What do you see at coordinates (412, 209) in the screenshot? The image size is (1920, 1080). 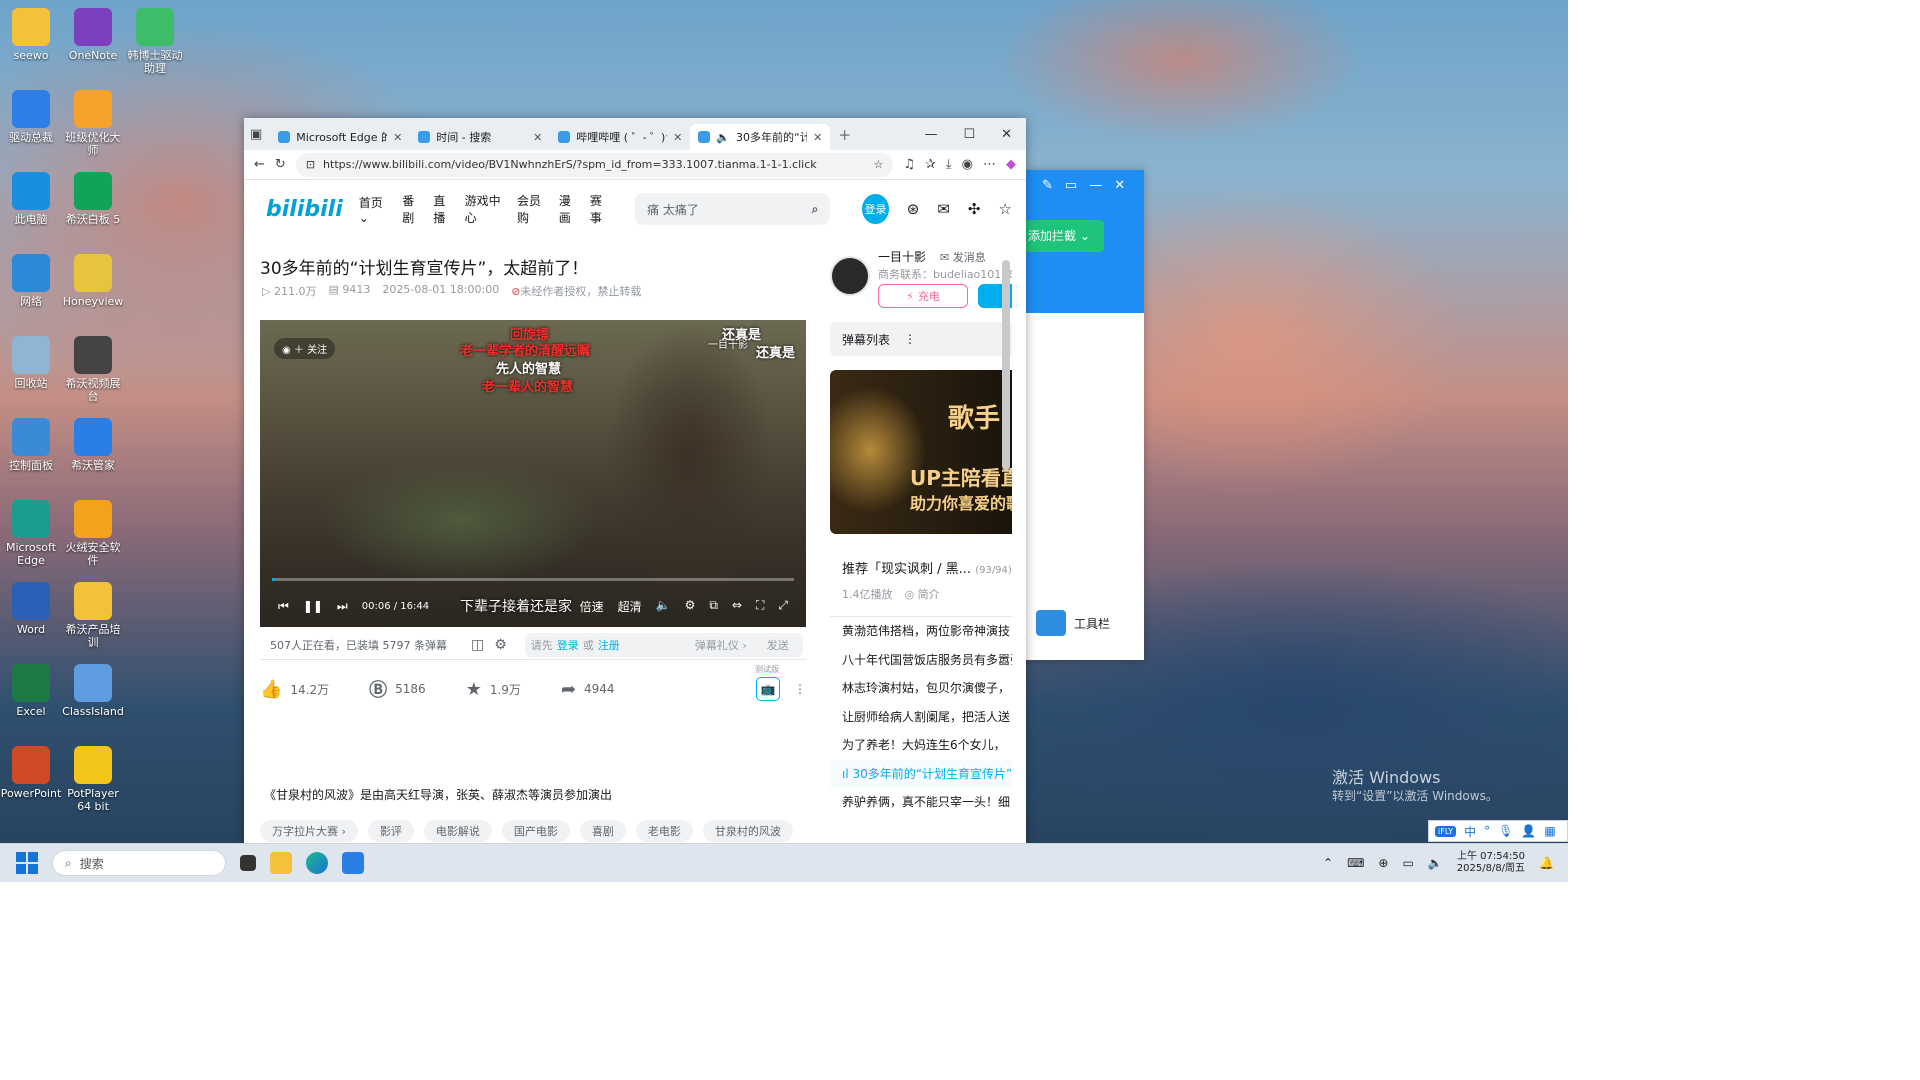 I see `nav-anime: 番剧` at bounding box center [412, 209].